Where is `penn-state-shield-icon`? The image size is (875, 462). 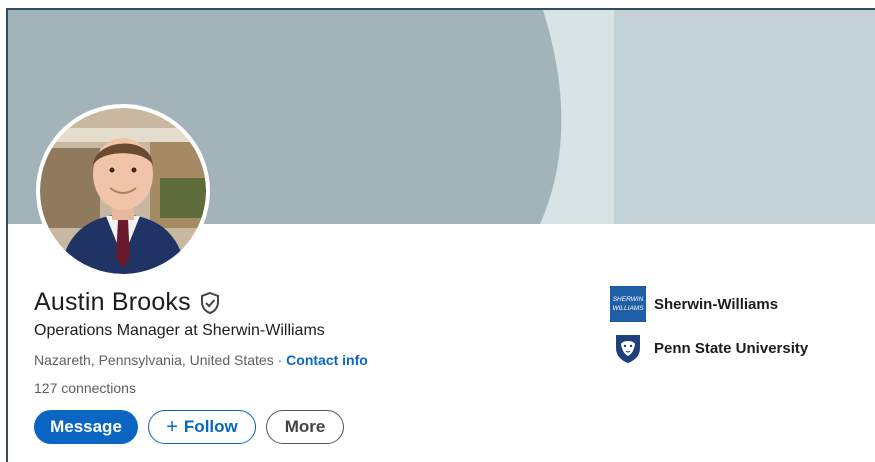
penn-state-shield-icon is located at coordinates (628, 349).